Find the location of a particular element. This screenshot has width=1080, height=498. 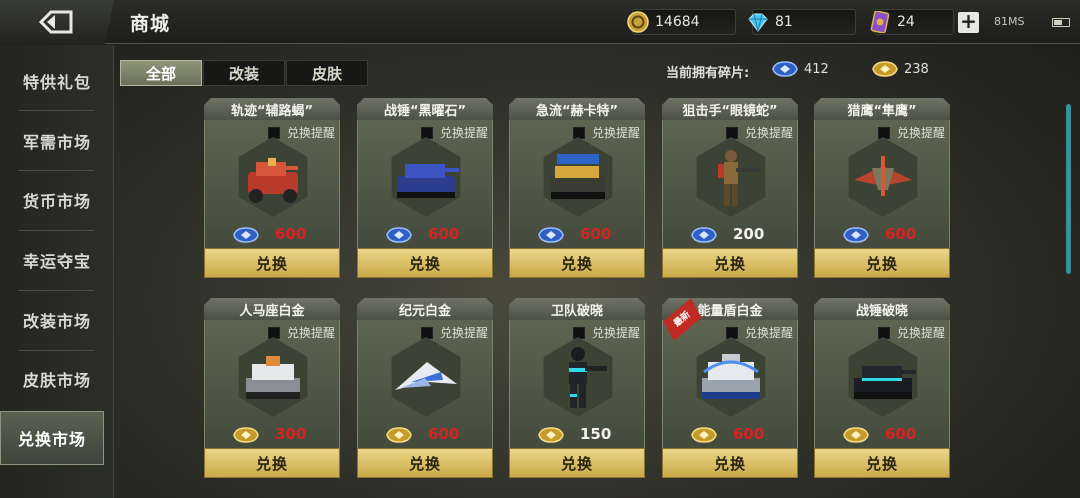

tab-skins: 皮肤 is located at coordinates (327, 73).